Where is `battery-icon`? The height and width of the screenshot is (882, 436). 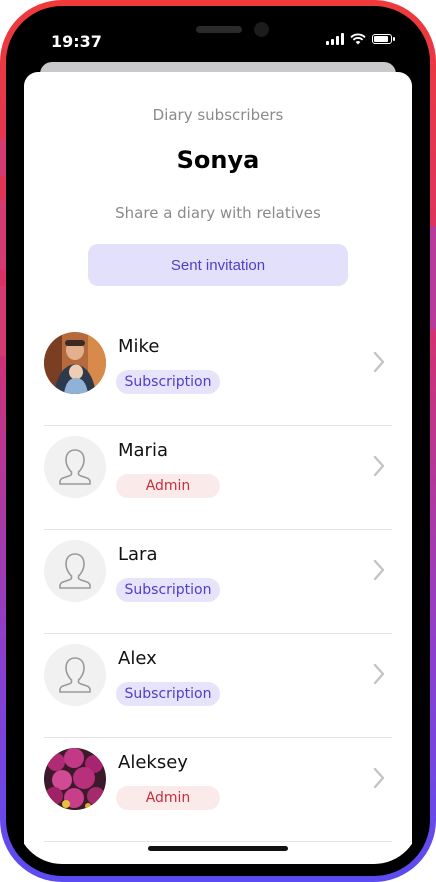 battery-icon is located at coordinates (383, 39).